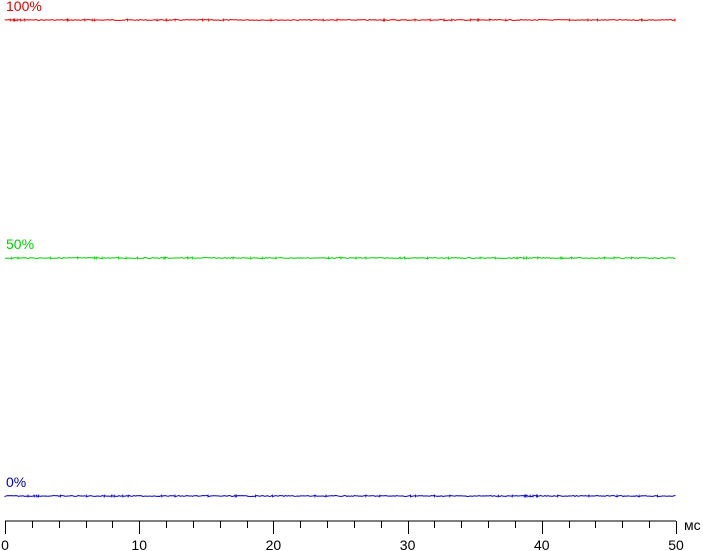 This screenshot has width=703, height=551. I want to click on series-1: 50%, so click(340, 248).